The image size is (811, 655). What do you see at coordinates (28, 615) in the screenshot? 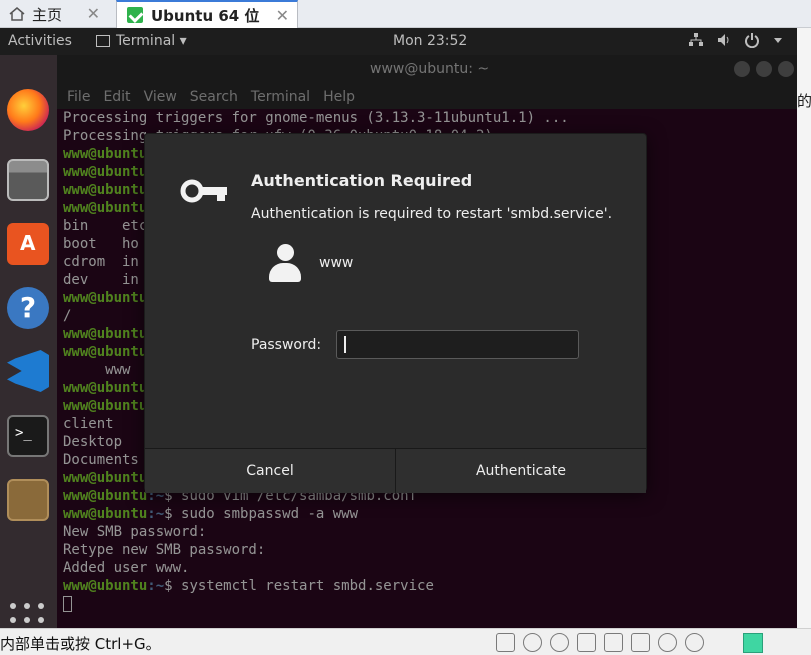
I see `show-applications-icon` at bounding box center [28, 615].